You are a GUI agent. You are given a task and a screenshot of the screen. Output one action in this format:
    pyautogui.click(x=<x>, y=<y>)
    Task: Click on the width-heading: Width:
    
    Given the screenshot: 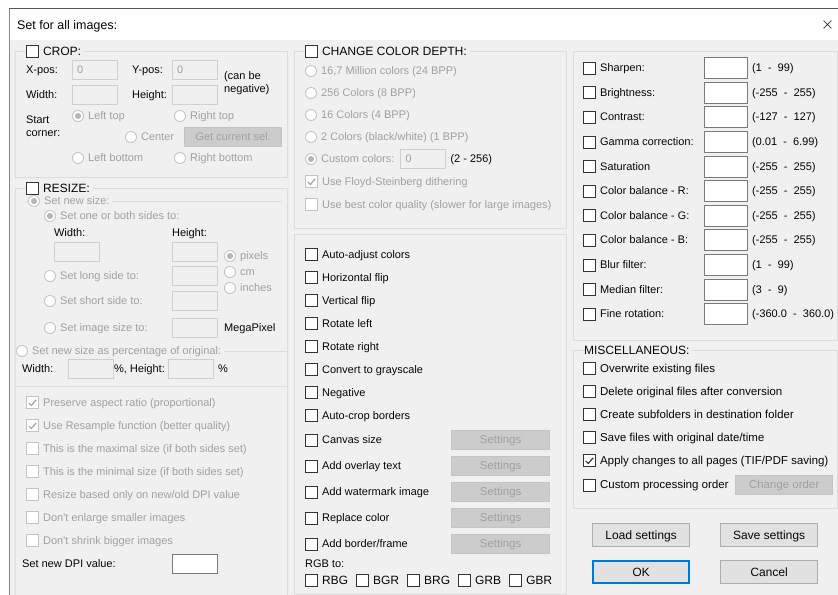 What is the action you would take?
    pyautogui.click(x=70, y=233)
    